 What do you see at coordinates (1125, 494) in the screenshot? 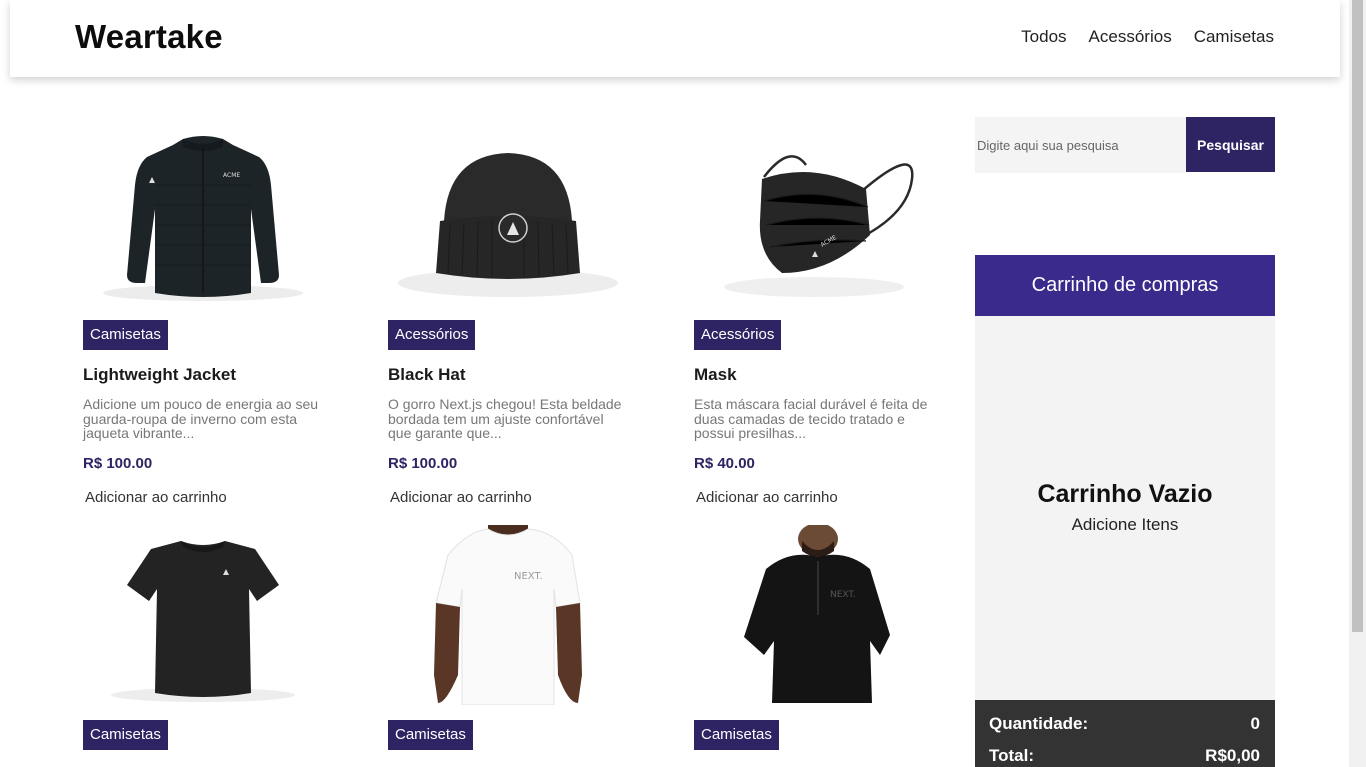
I see `cart-empty-title: Carrinho Vazio` at bounding box center [1125, 494].